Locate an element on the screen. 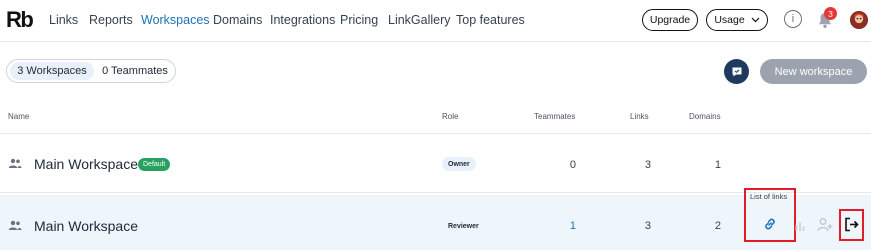 Image resolution: width=871 pixels, height=250 pixels. workspace-teammate-toggle: 3 Workspaces 0 Teammates is located at coordinates (91, 71).